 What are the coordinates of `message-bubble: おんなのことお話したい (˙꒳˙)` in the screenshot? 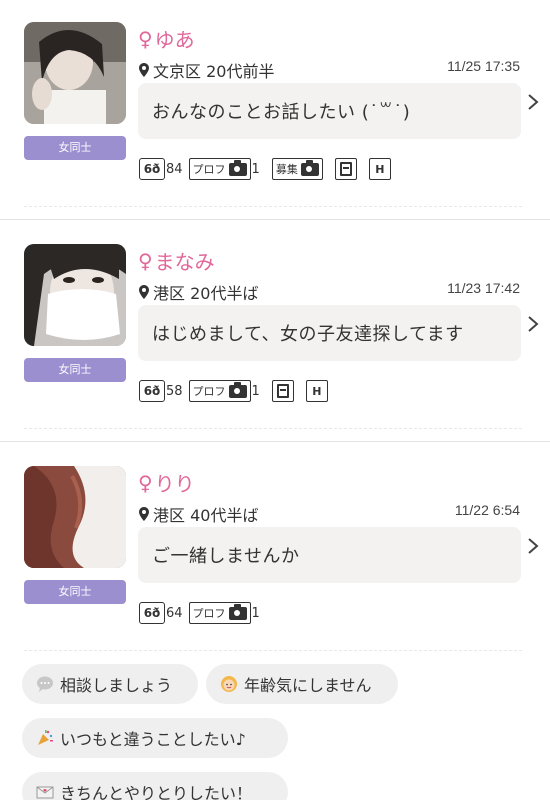 It's located at (329, 111).